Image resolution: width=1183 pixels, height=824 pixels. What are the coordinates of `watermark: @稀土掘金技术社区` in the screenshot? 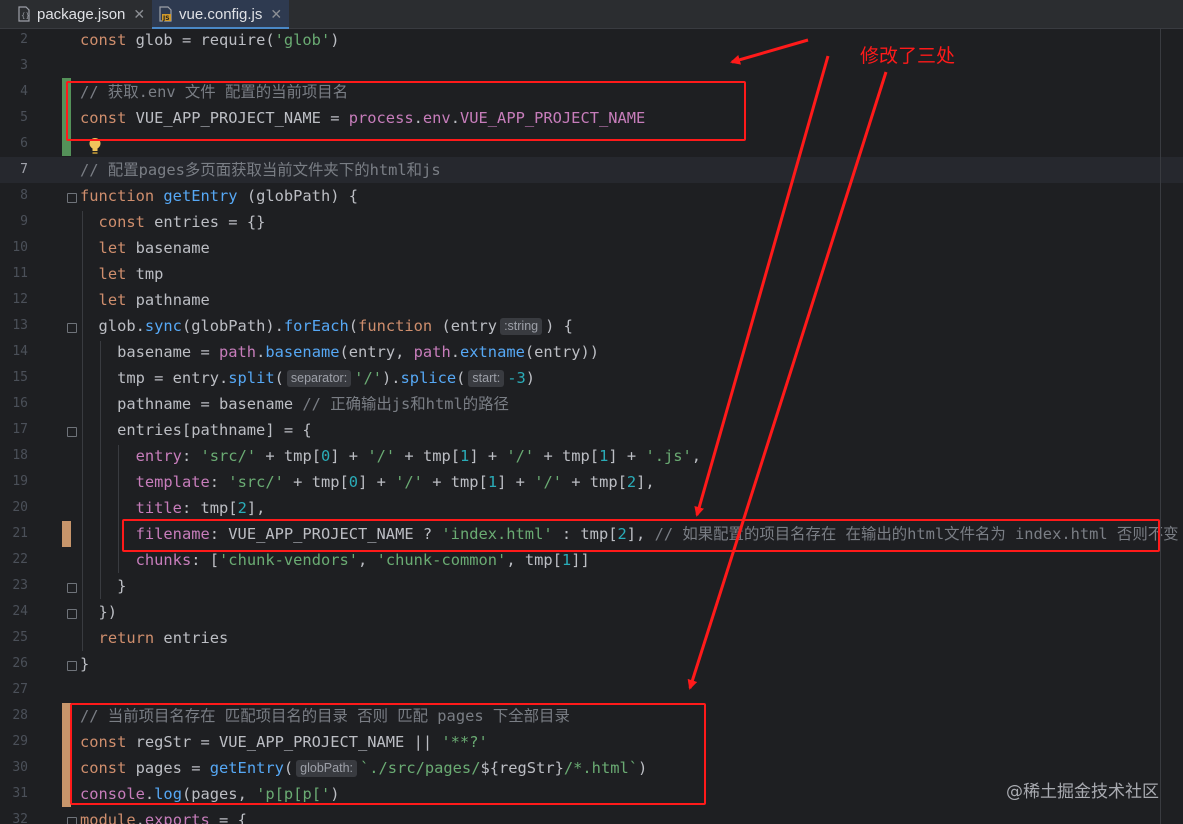 It's located at (1082, 792).